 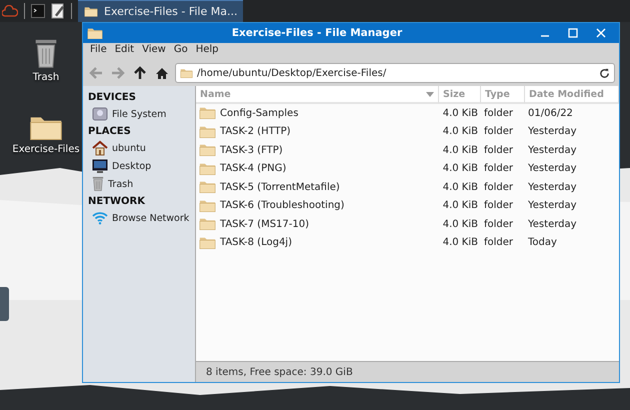 I want to click on sidebar-item: ubuntu, so click(x=139, y=148).